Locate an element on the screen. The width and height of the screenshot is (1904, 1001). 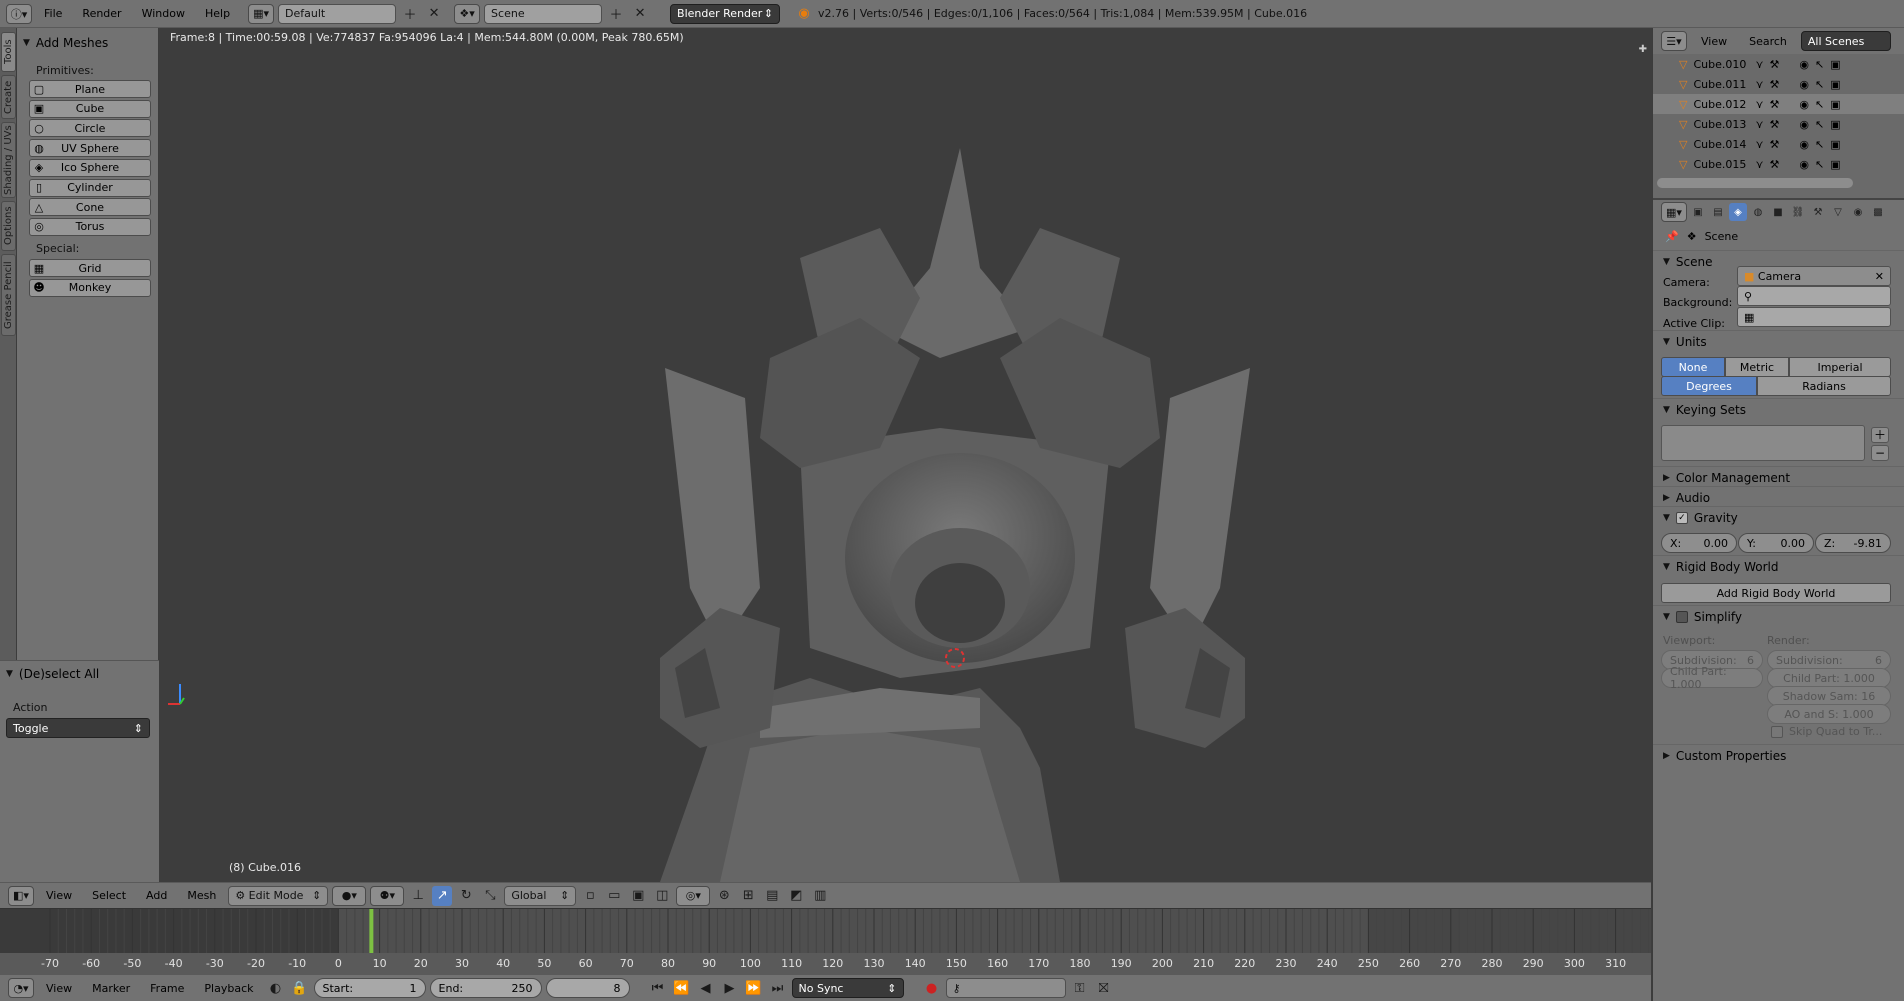
record-icon: ● is located at coordinates (932, 988).